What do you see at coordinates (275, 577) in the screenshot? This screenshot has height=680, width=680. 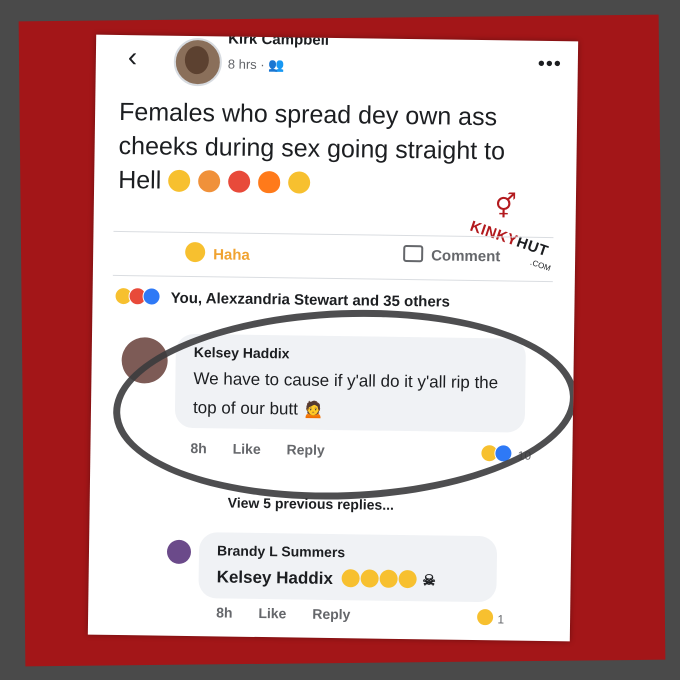 I see `reply-mention: Kelsey Haddix` at bounding box center [275, 577].